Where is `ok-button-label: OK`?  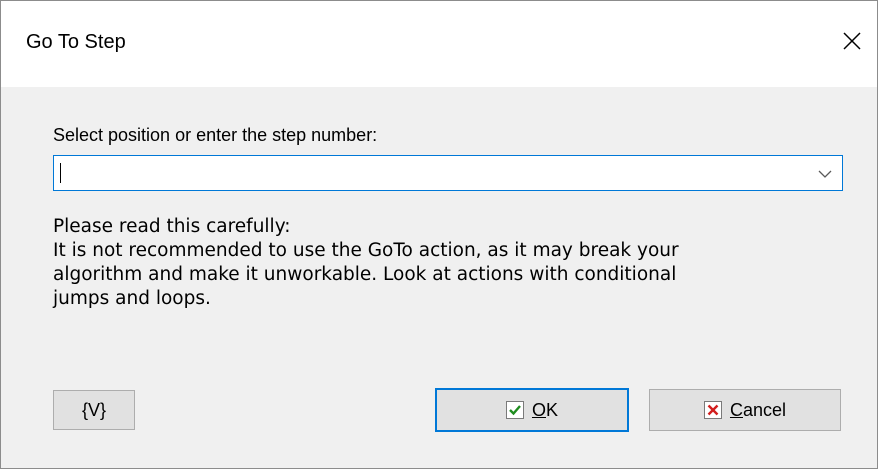 ok-button-label: OK is located at coordinates (545, 409).